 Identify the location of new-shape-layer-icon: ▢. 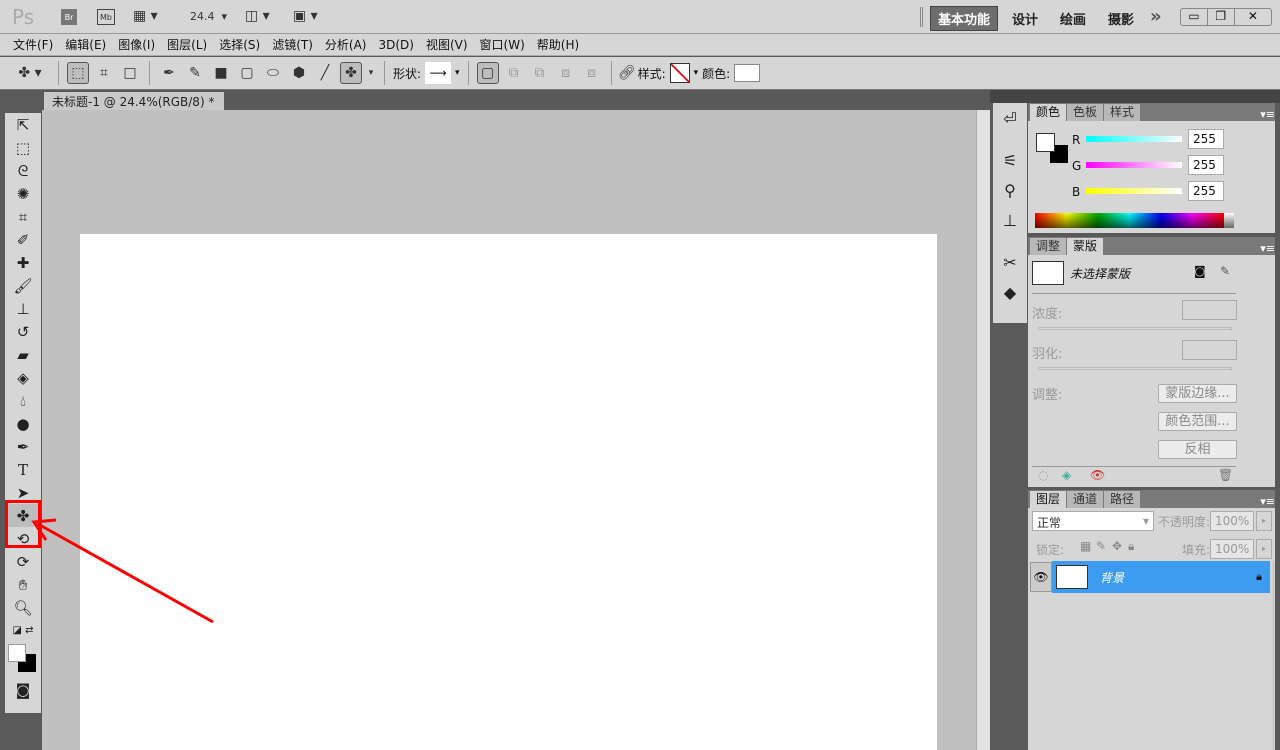
(487, 73).